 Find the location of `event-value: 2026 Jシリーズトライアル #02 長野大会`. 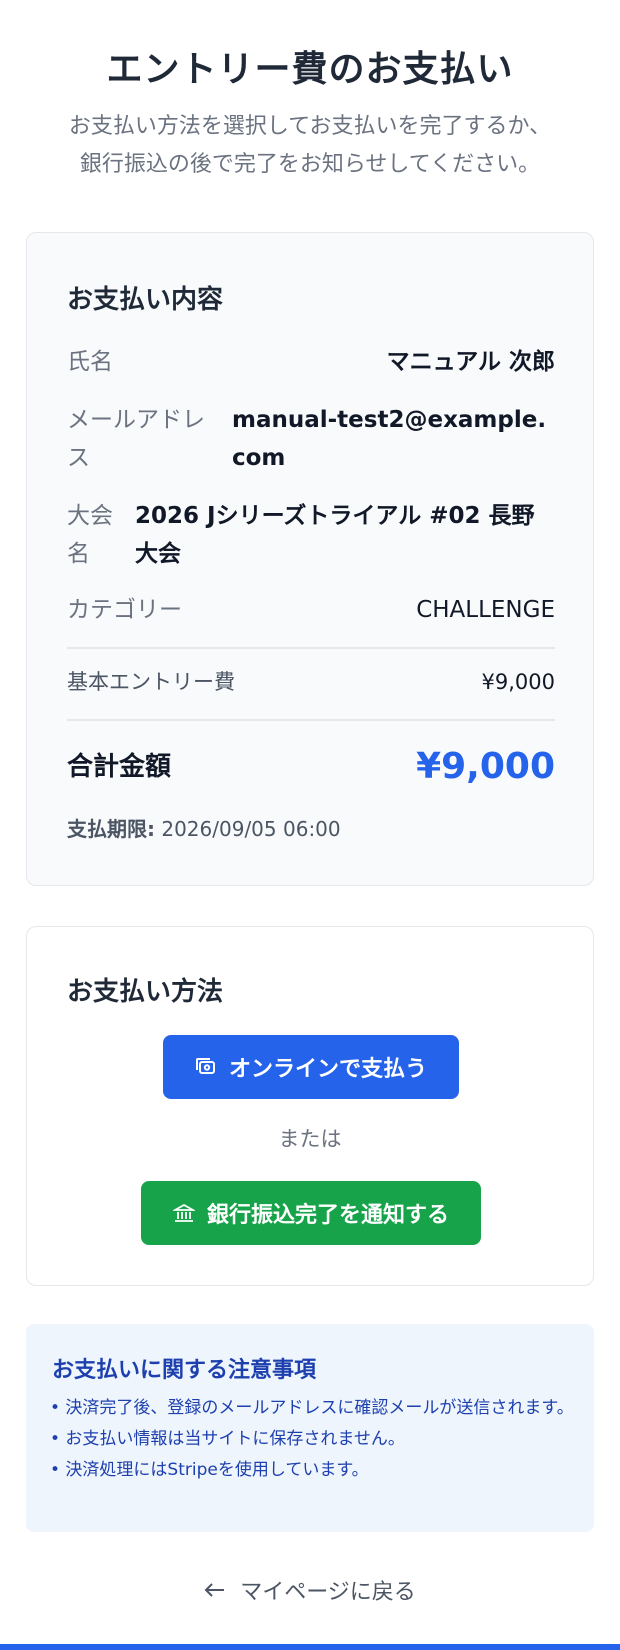

event-value: 2026 Jシリーズトライアル #02 長野大会 is located at coordinates (335, 535).